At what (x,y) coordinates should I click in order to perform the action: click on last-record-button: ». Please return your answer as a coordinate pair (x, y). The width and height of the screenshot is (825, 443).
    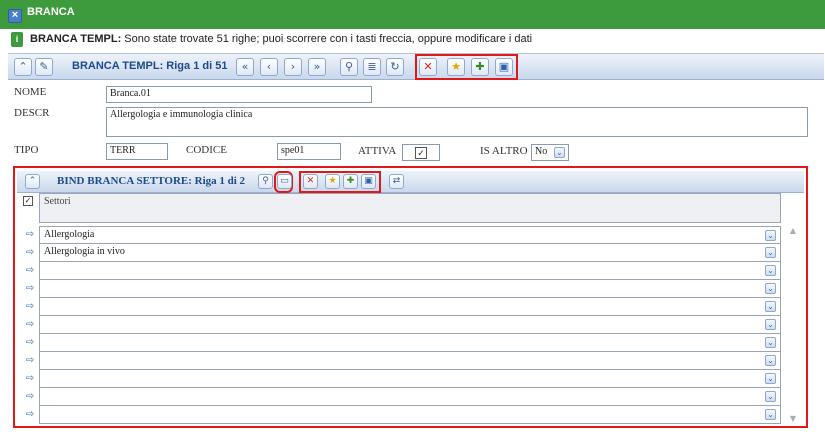
    Looking at the image, I should click on (317, 67).